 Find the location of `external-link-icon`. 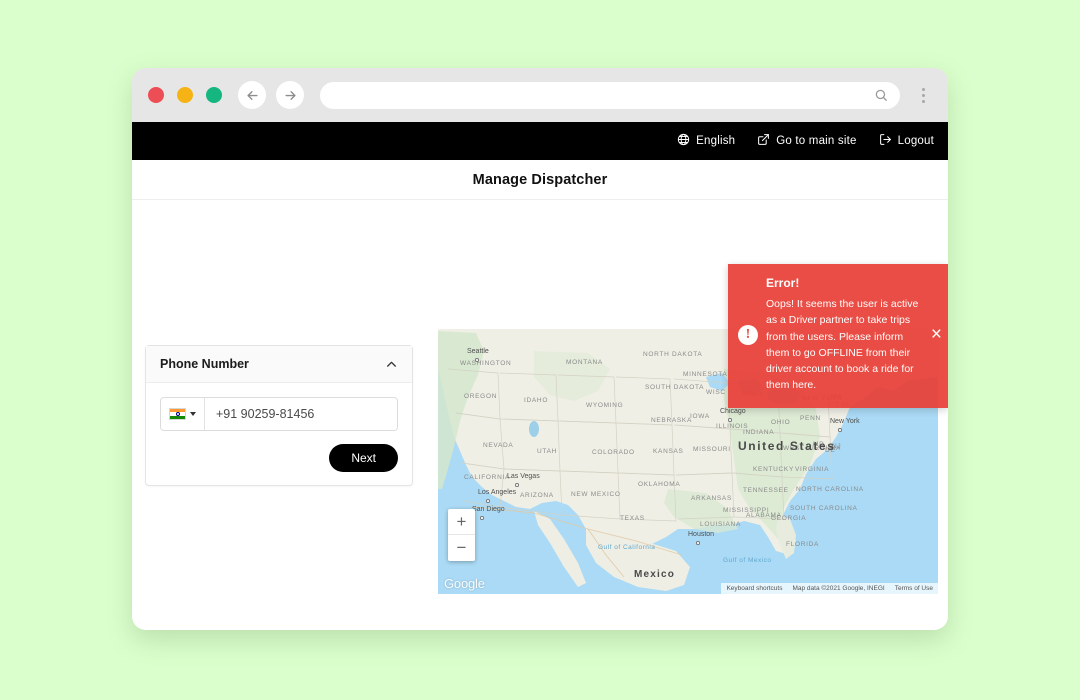

external-link-icon is located at coordinates (763, 141).